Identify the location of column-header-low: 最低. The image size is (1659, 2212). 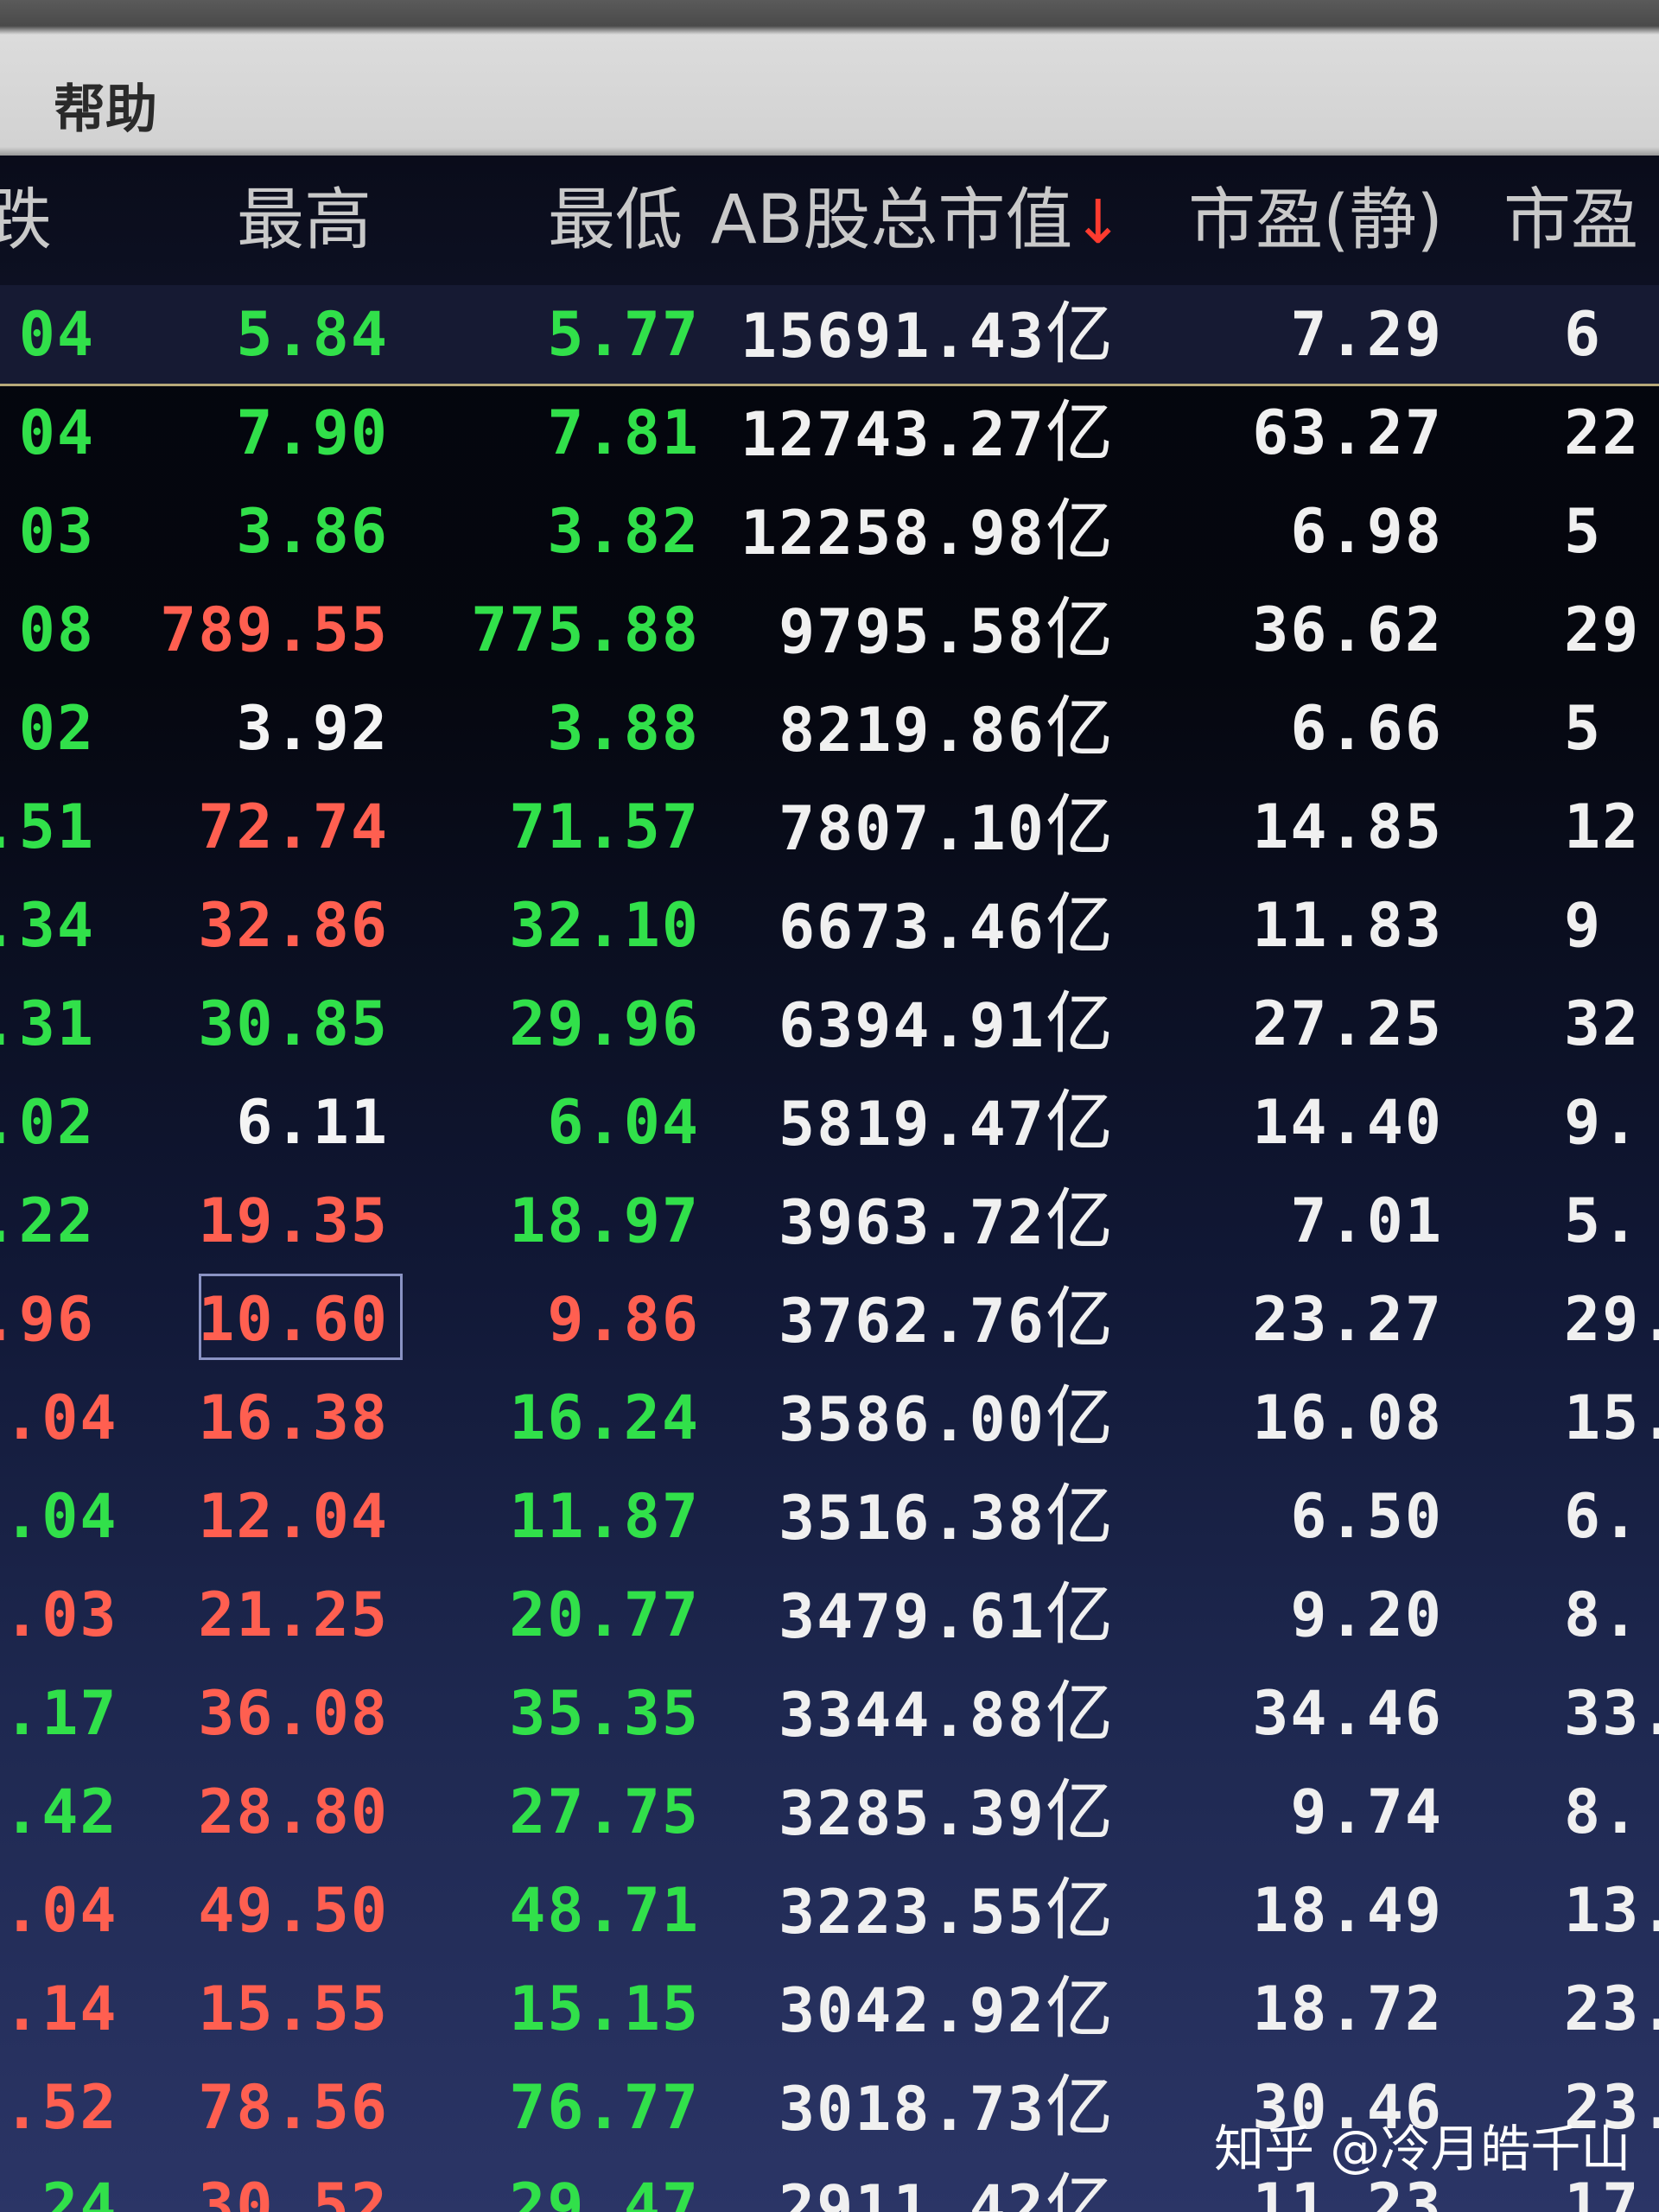
(575, 220).